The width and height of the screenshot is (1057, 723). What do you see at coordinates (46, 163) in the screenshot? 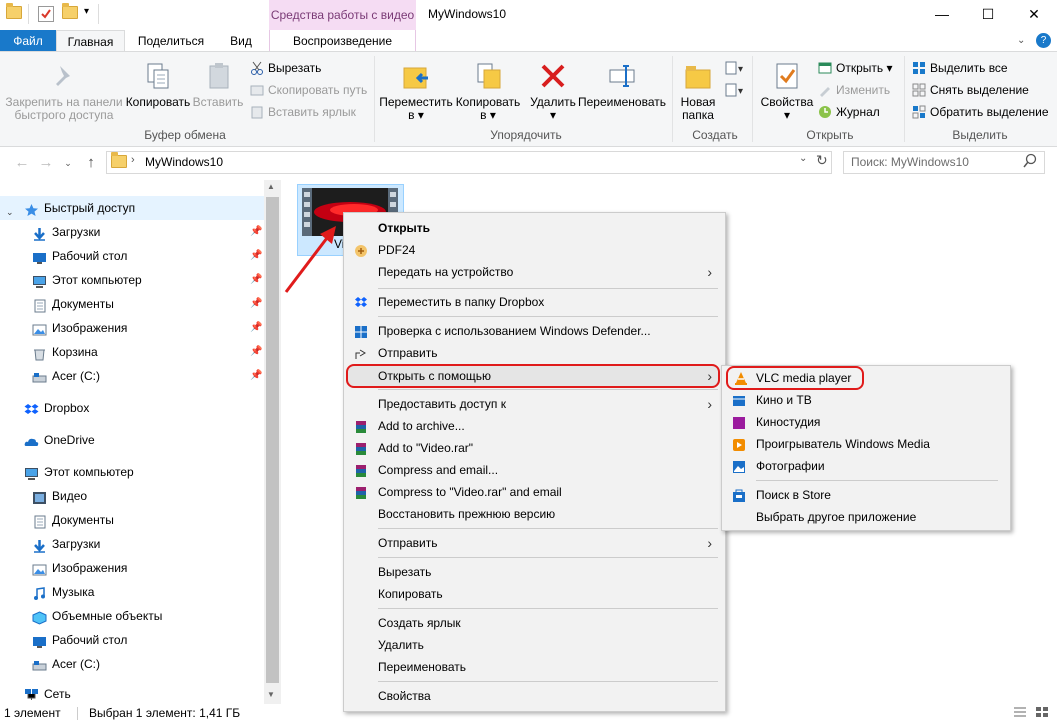
I see `forward-arrow-icon: →` at bounding box center [46, 163].